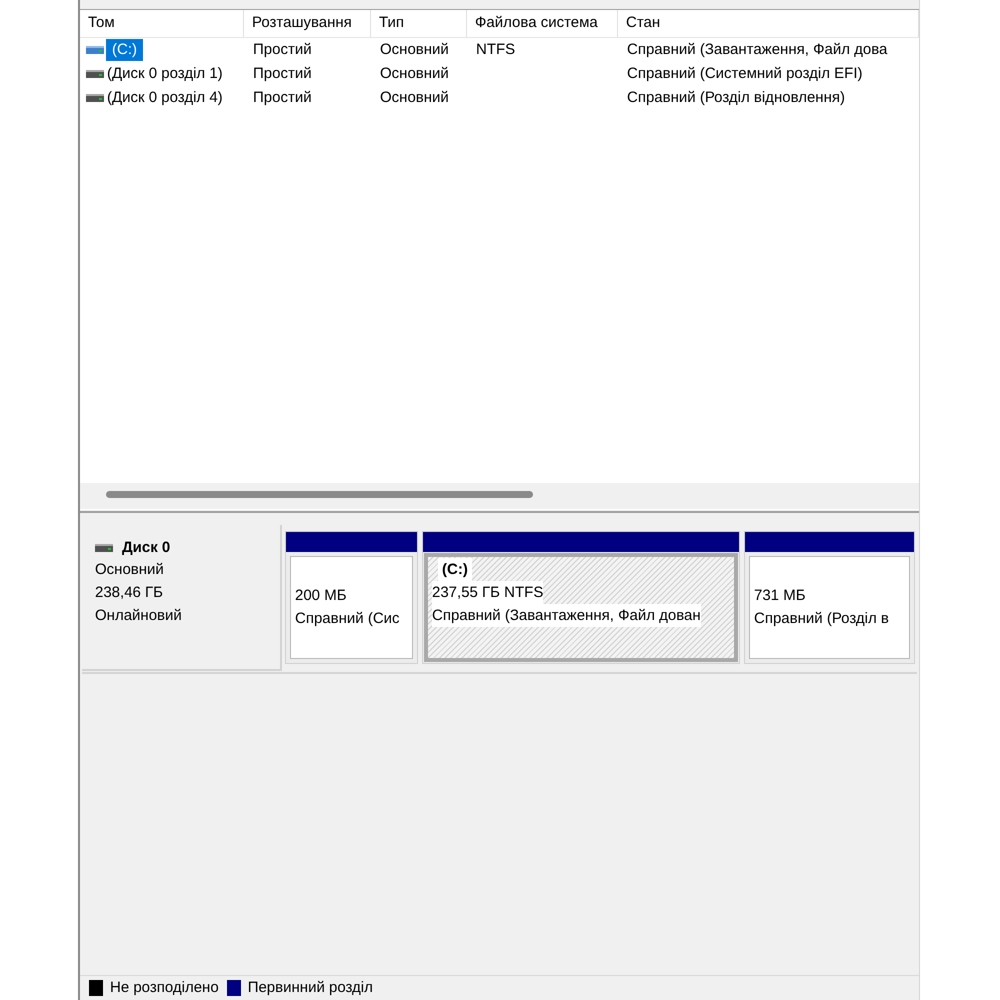  I want to click on partition-block: 731 МБ Справний (Розділ в, so click(829, 597).